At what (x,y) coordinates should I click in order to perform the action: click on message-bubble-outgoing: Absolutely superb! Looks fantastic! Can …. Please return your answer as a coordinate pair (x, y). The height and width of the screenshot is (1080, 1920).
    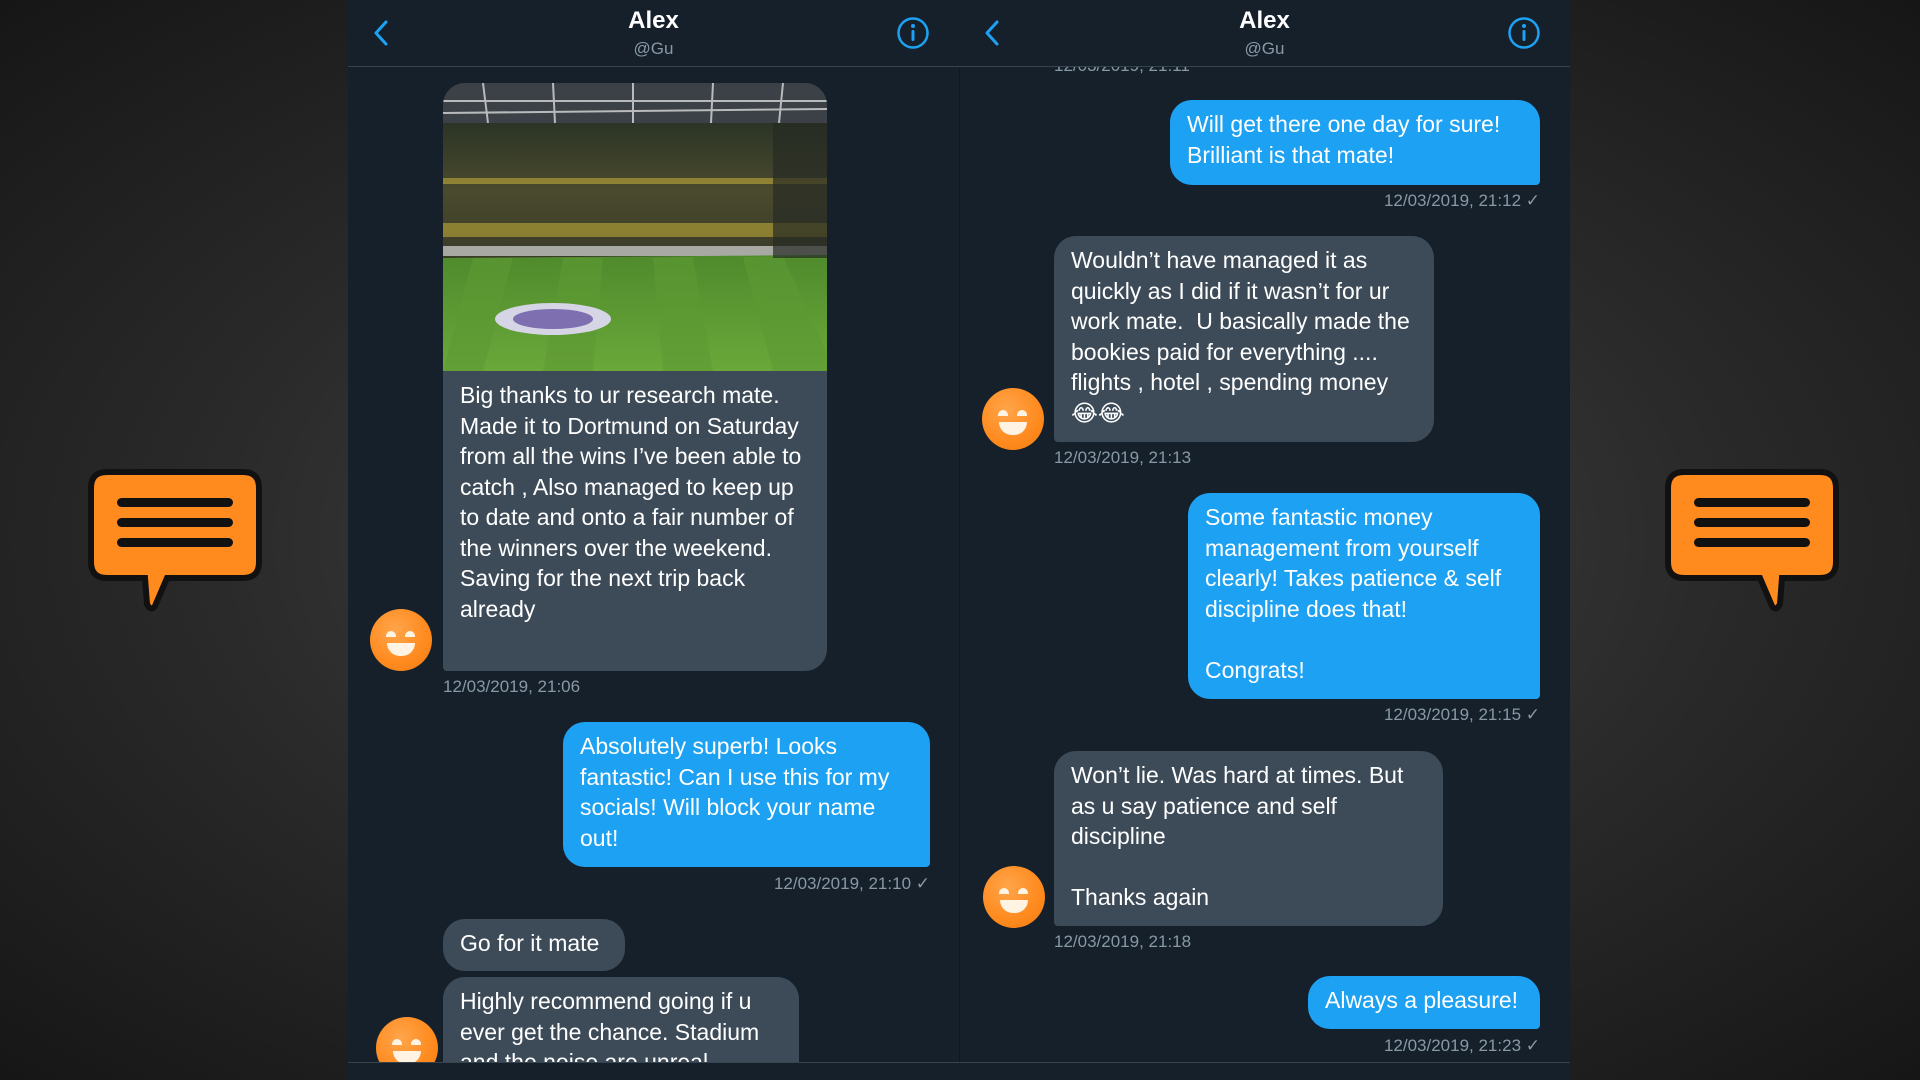
    Looking at the image, I should click on (746, 794).